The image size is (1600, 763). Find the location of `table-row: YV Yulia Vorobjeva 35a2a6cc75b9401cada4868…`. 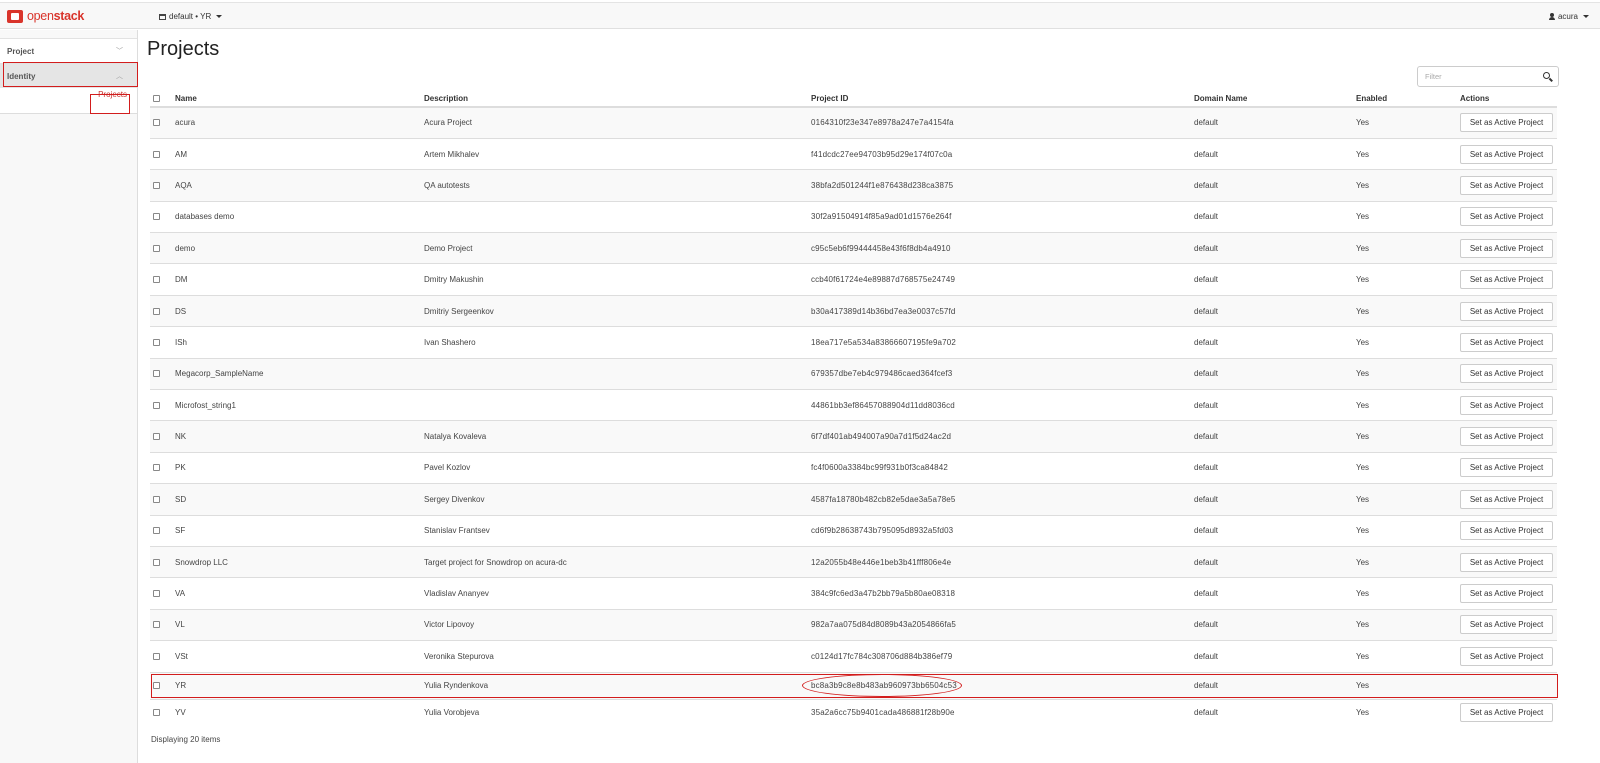

table-row: YV Yulia Vorobjeva 35a2a6cc75b9401cada4868… is located at coordinates (853, 712).